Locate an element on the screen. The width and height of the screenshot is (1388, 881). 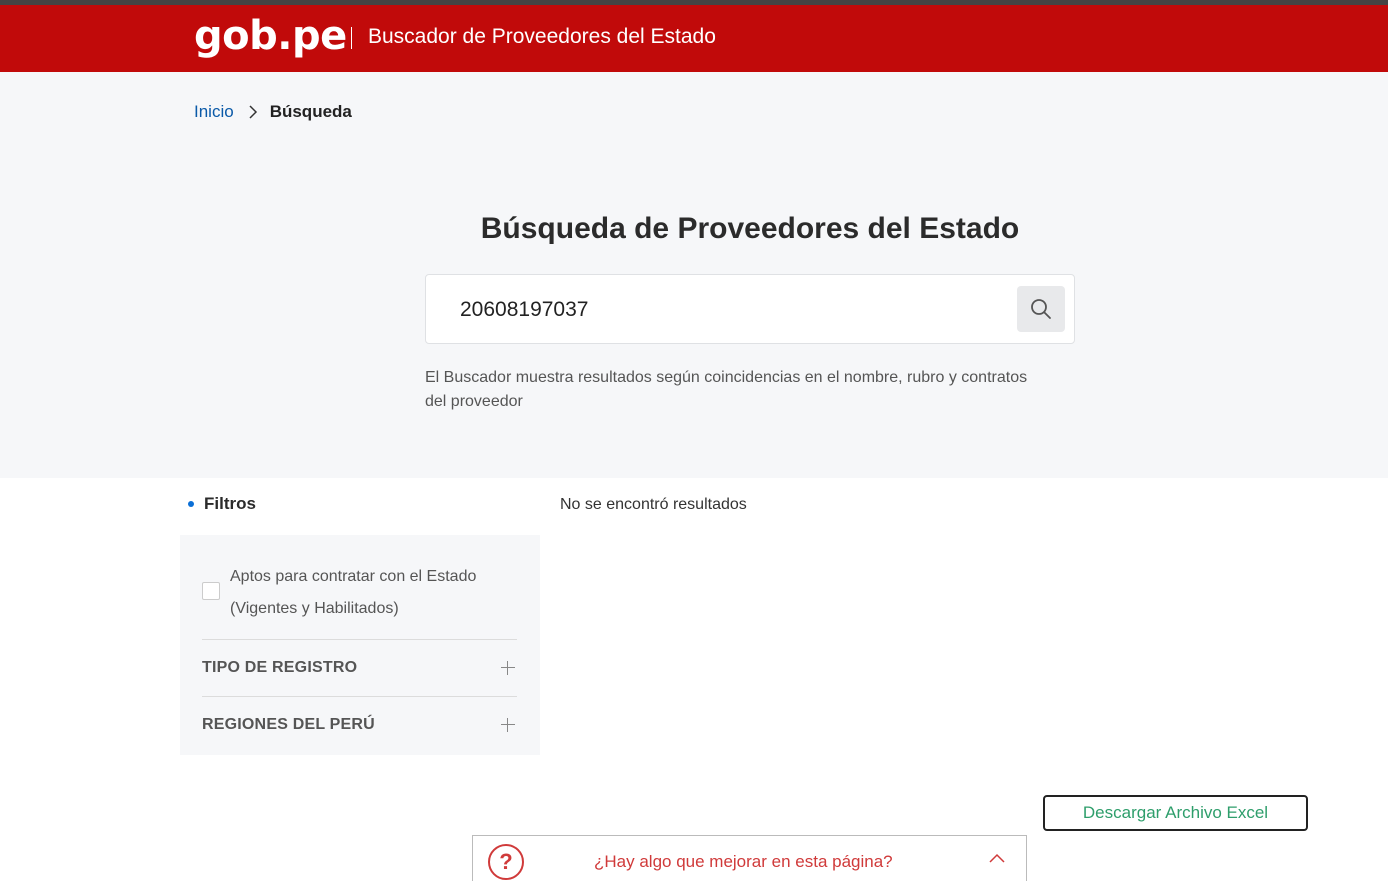
filters-heading: Filtros is located at coordinates (222, 504).